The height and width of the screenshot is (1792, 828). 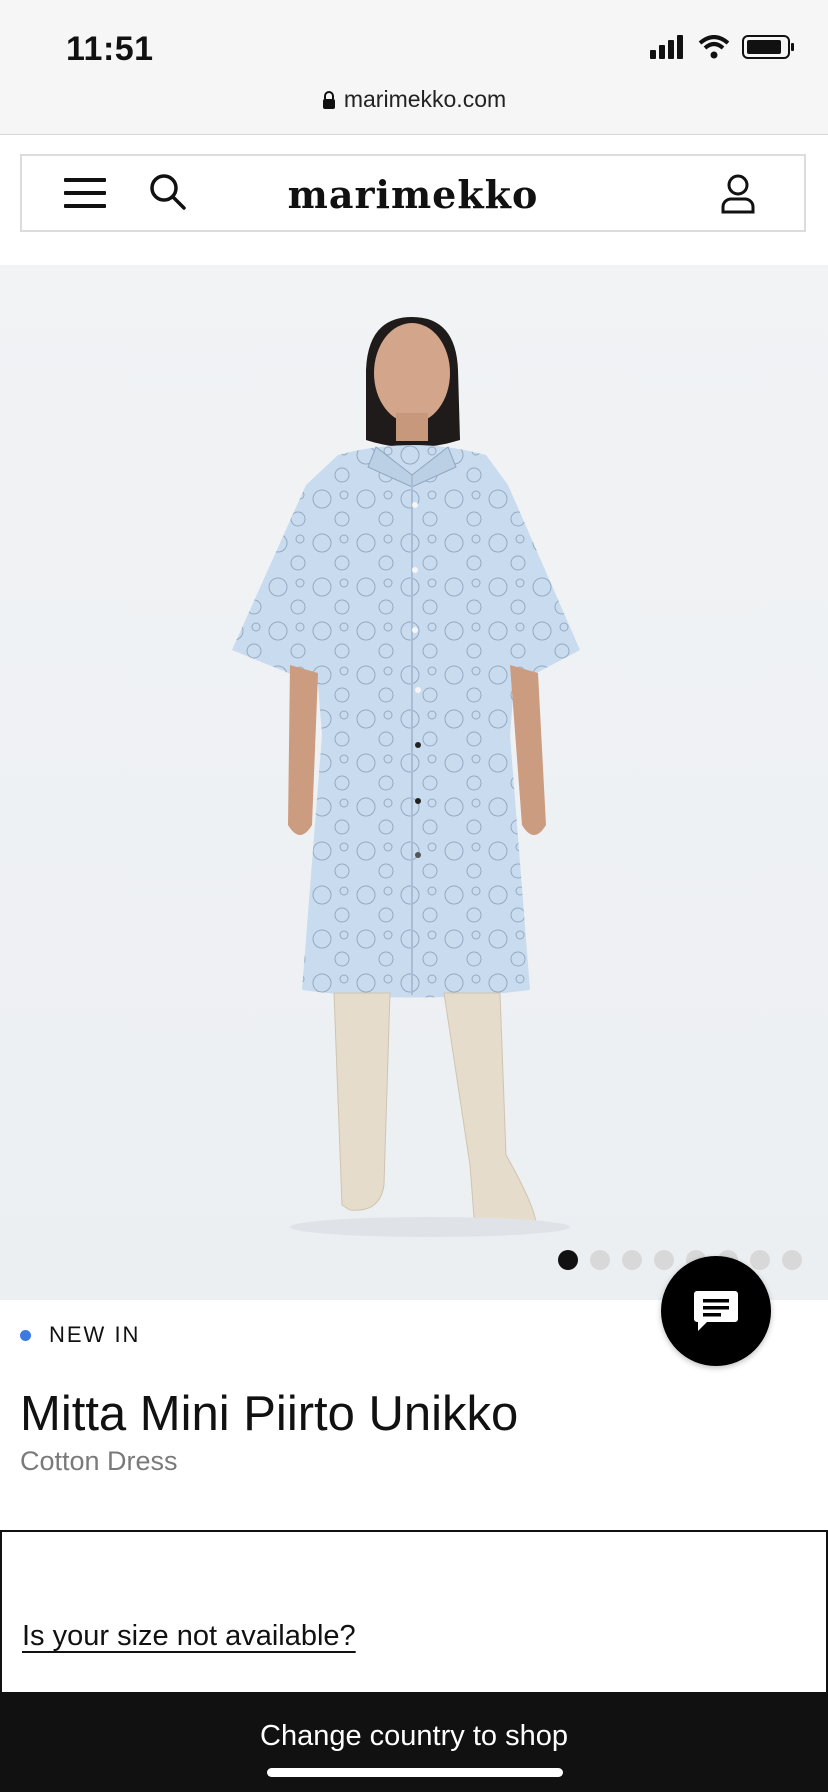 I want to click on battery-icon, so click(x=768, y=47).